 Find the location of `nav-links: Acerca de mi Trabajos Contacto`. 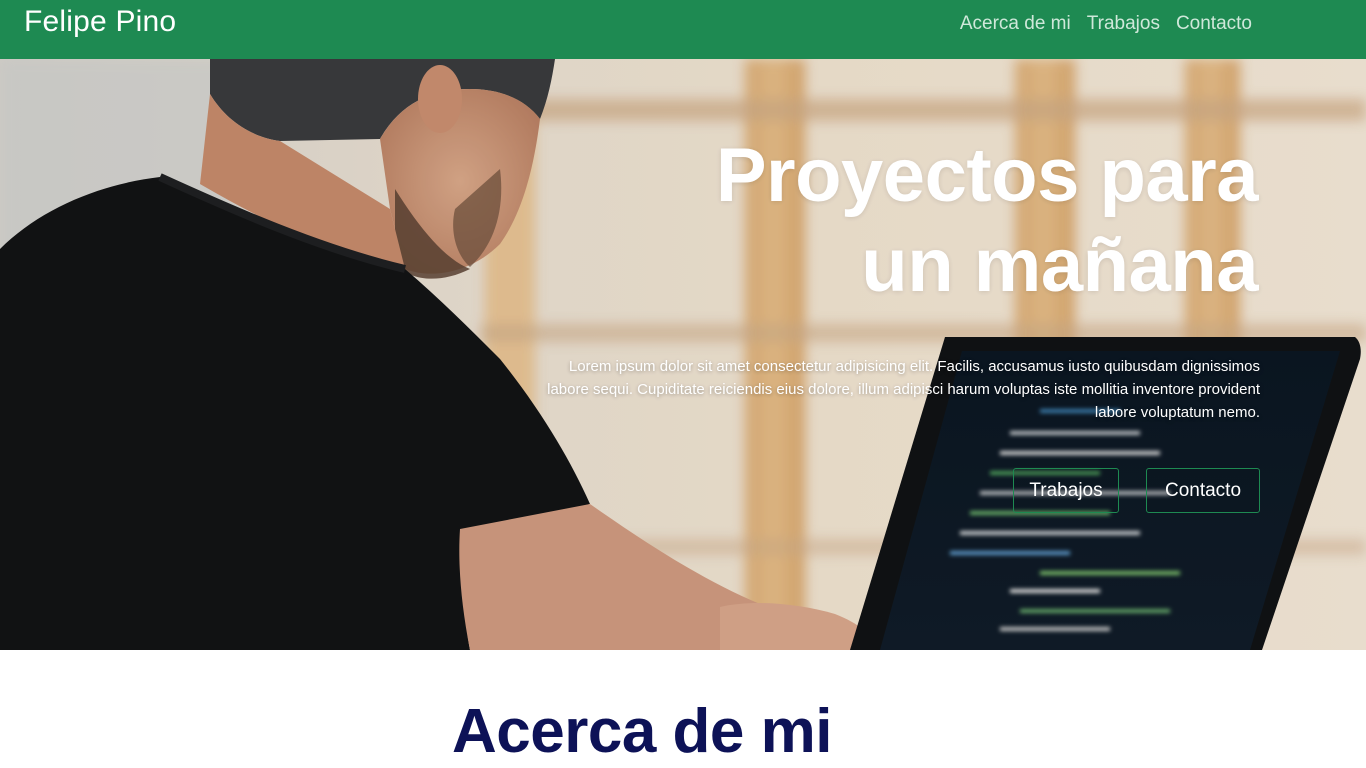

nav-links: Acerca de mi Trabajos Contacto is located at coordinates (1106, 24).